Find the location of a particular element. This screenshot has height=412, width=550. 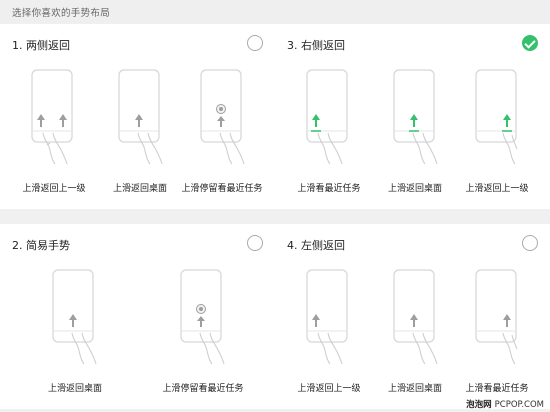

radio-checked-icon is located at coordinates (530, 43).